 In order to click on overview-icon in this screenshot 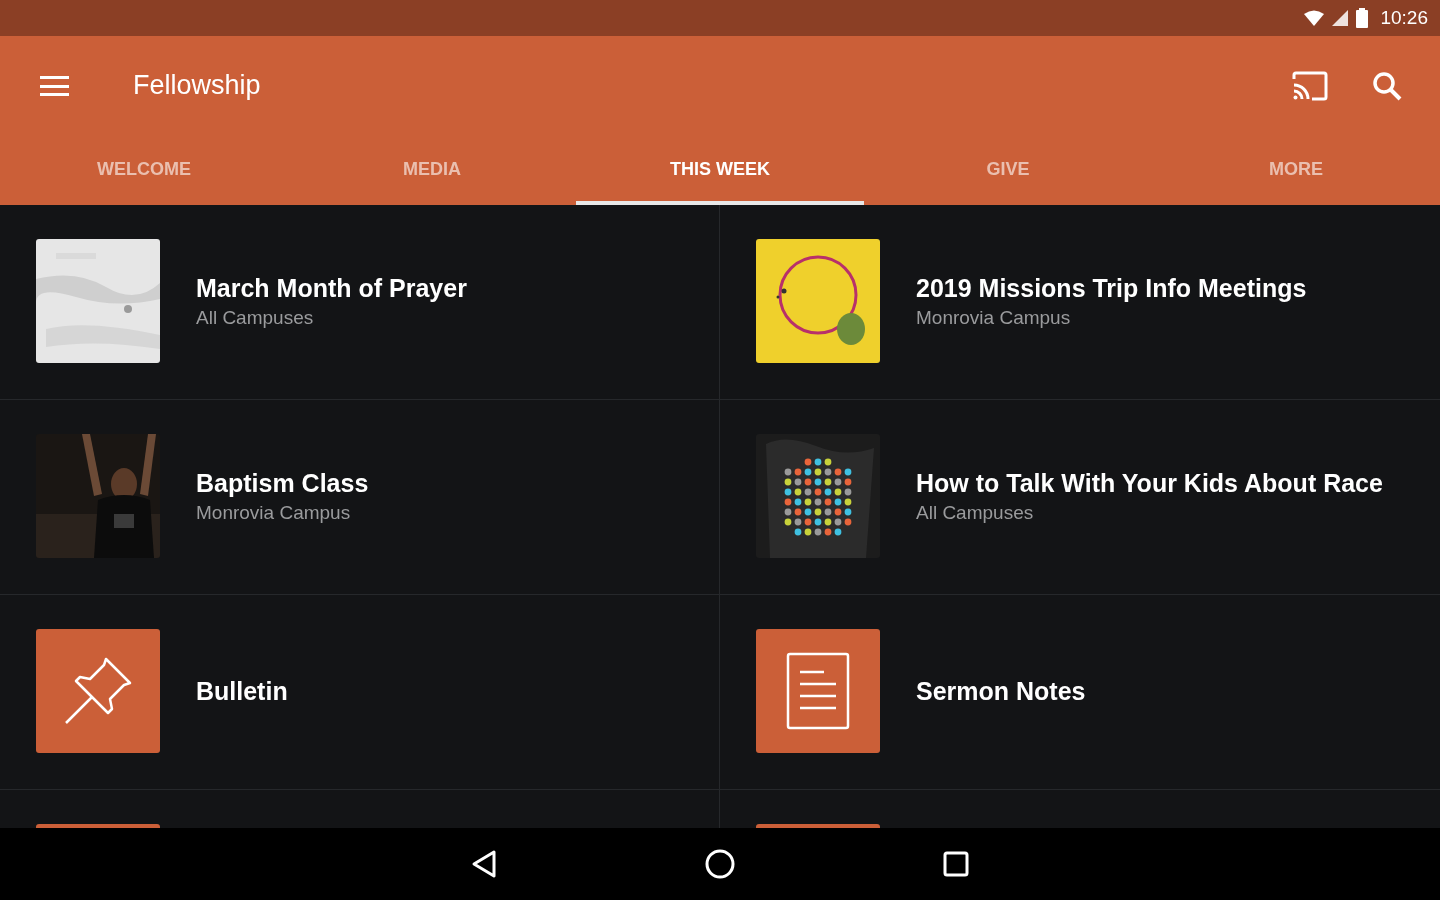, I will do `click(956, 864)`.